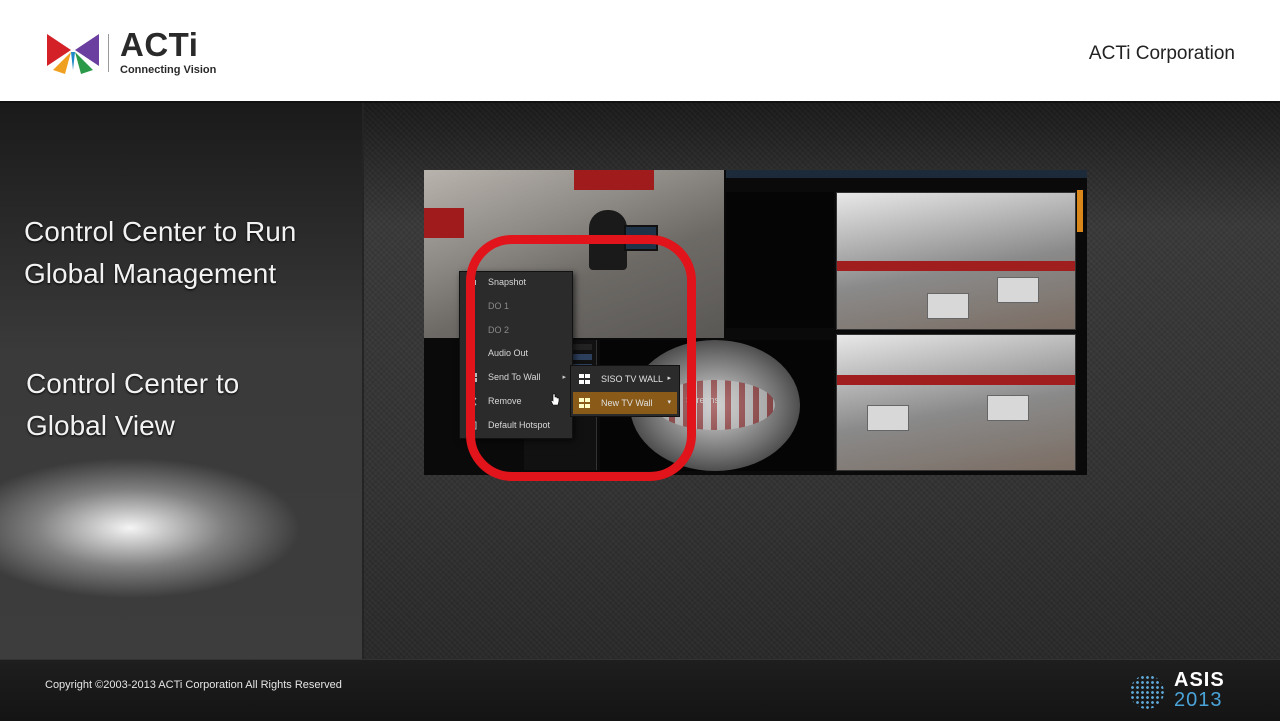 This screenshot has height=721, width=1280. What do you see at coordinates (150, 273) in the screenshot?
I see `heading-1-line-2: Global Management` at bounding box center [150, 273].